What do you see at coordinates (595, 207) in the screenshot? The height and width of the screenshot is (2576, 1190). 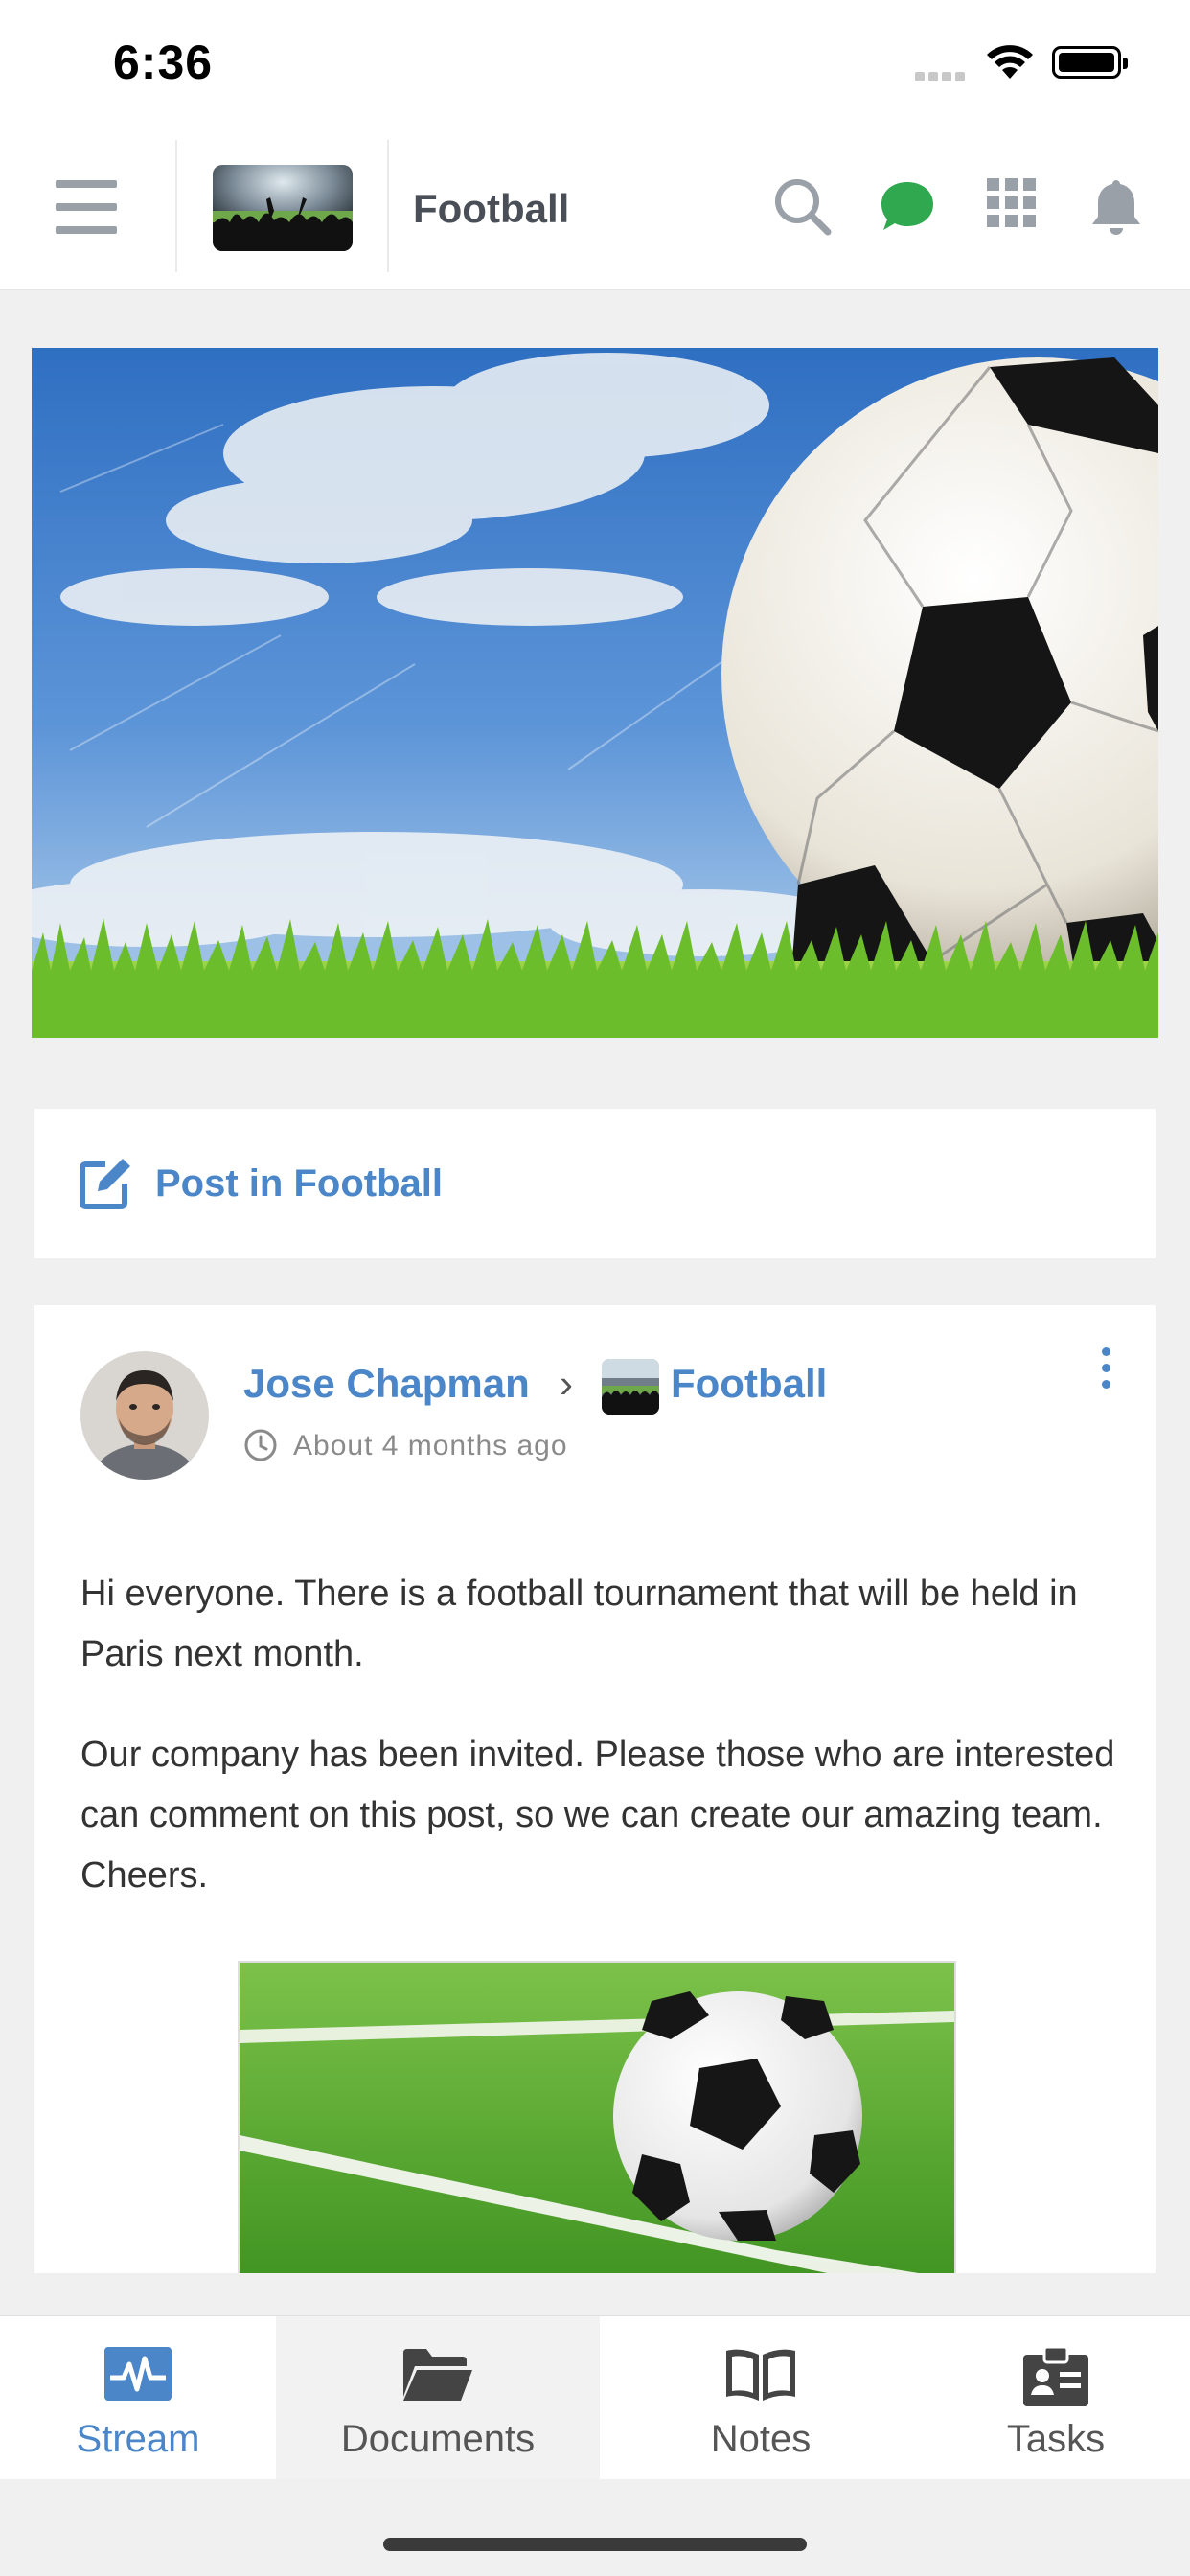 I see `app-header: Football` at bounding box center [595, 207].